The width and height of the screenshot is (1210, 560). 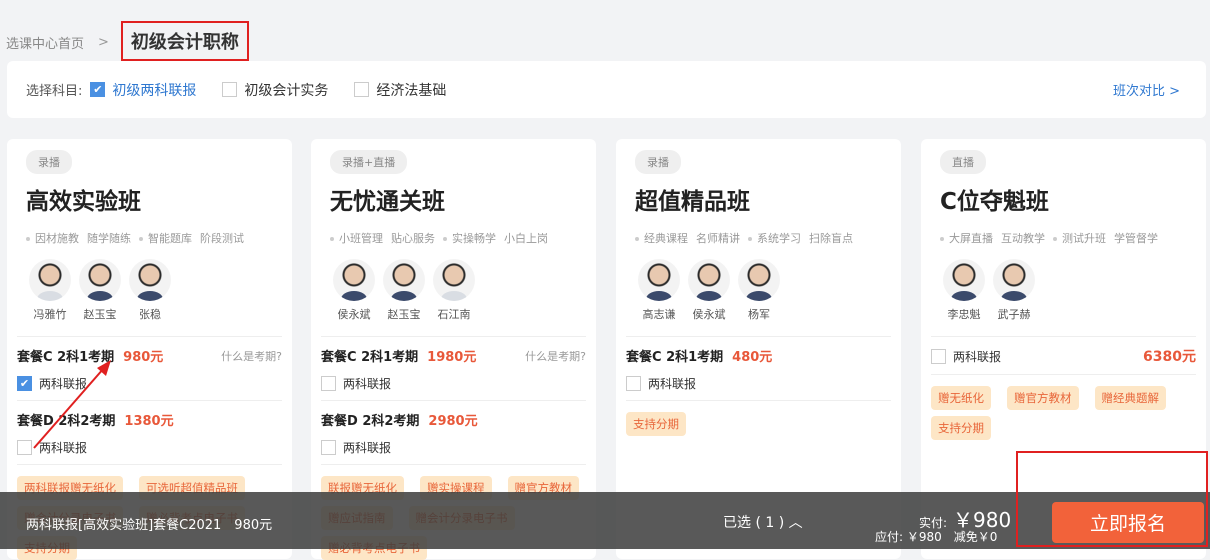 What do you see at coordinates (1128, 522) in the screenshot?
I see `enroll-now-button: 立即报名` at bounding box center [1128, 522].